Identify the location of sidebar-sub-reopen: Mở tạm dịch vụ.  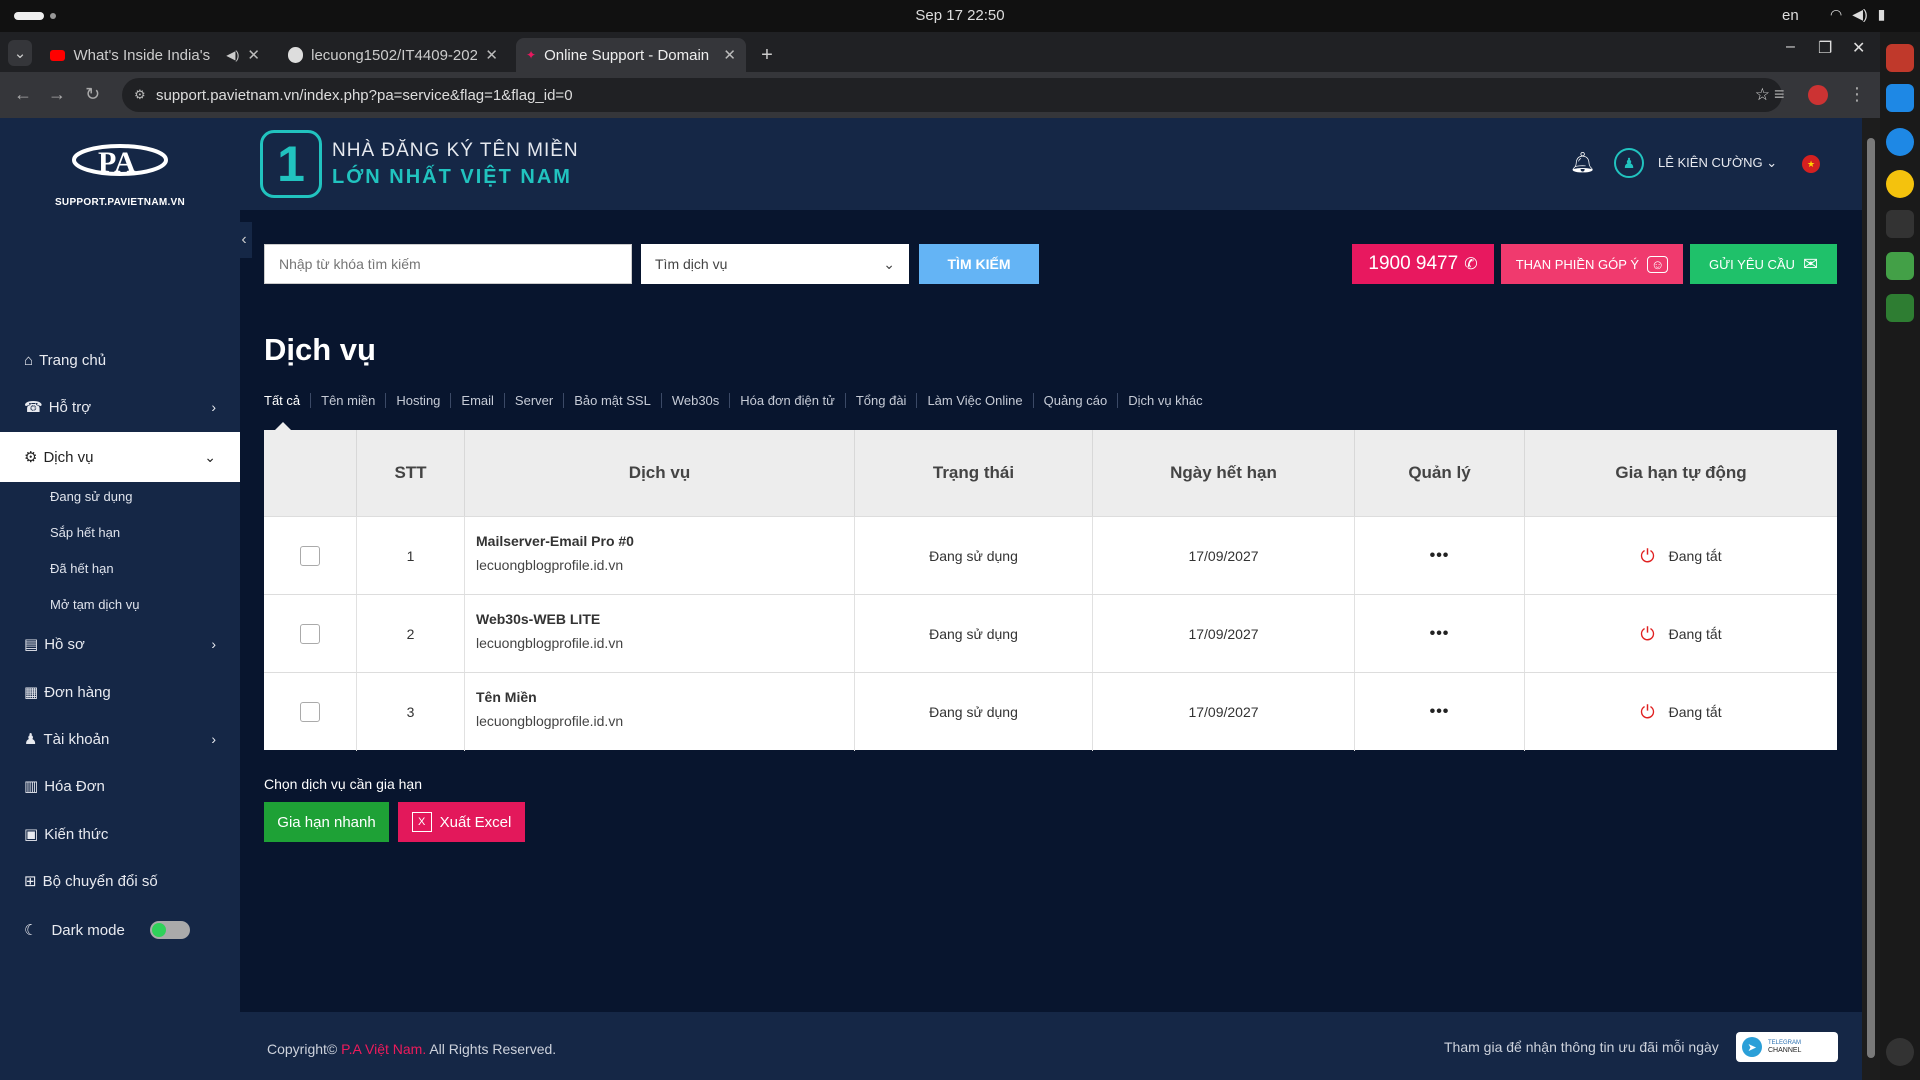
(94, 604).